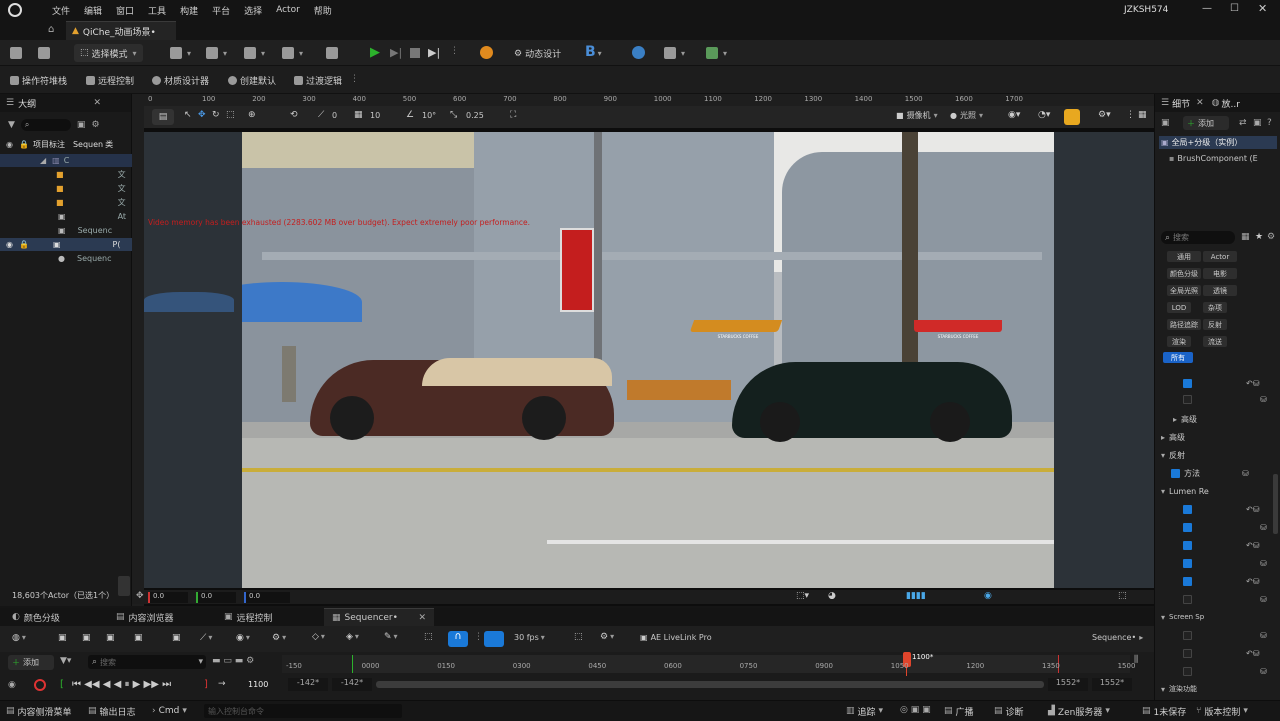  Describe the element at coordinates (253, 10) in the screenshot. I see `menu-select: 选择` at that location.